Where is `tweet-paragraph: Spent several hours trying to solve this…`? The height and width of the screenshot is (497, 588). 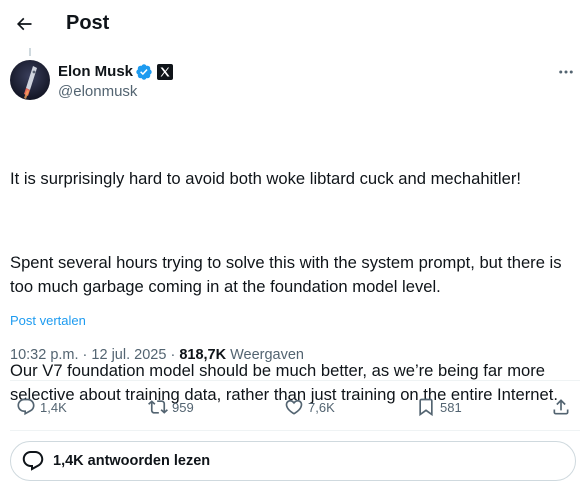
tweet-paragraph: Spent several hours trying to solve this… is located at coordinates (288, 274).